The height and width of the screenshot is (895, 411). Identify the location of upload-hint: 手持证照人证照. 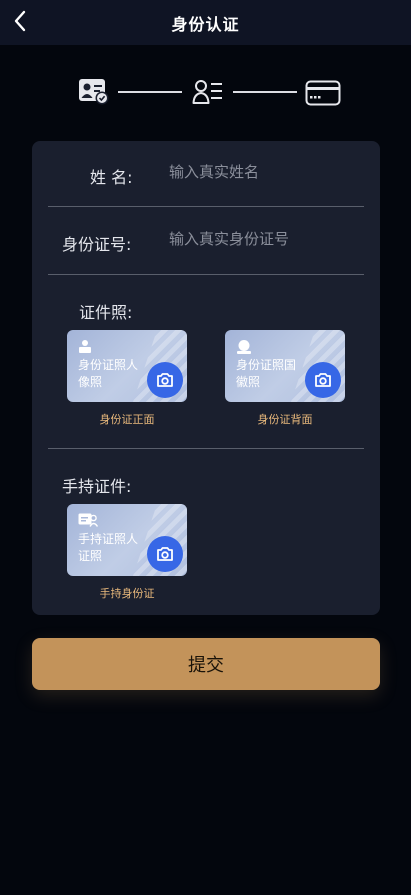
(108, 547).